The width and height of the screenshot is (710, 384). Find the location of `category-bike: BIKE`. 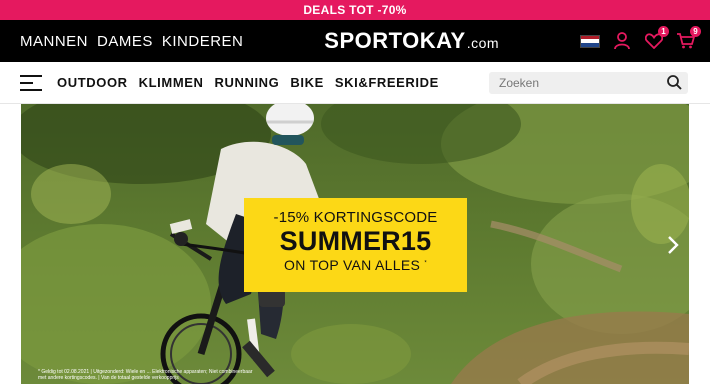

category-bike: BIKE is located at coordinates (306, 82).